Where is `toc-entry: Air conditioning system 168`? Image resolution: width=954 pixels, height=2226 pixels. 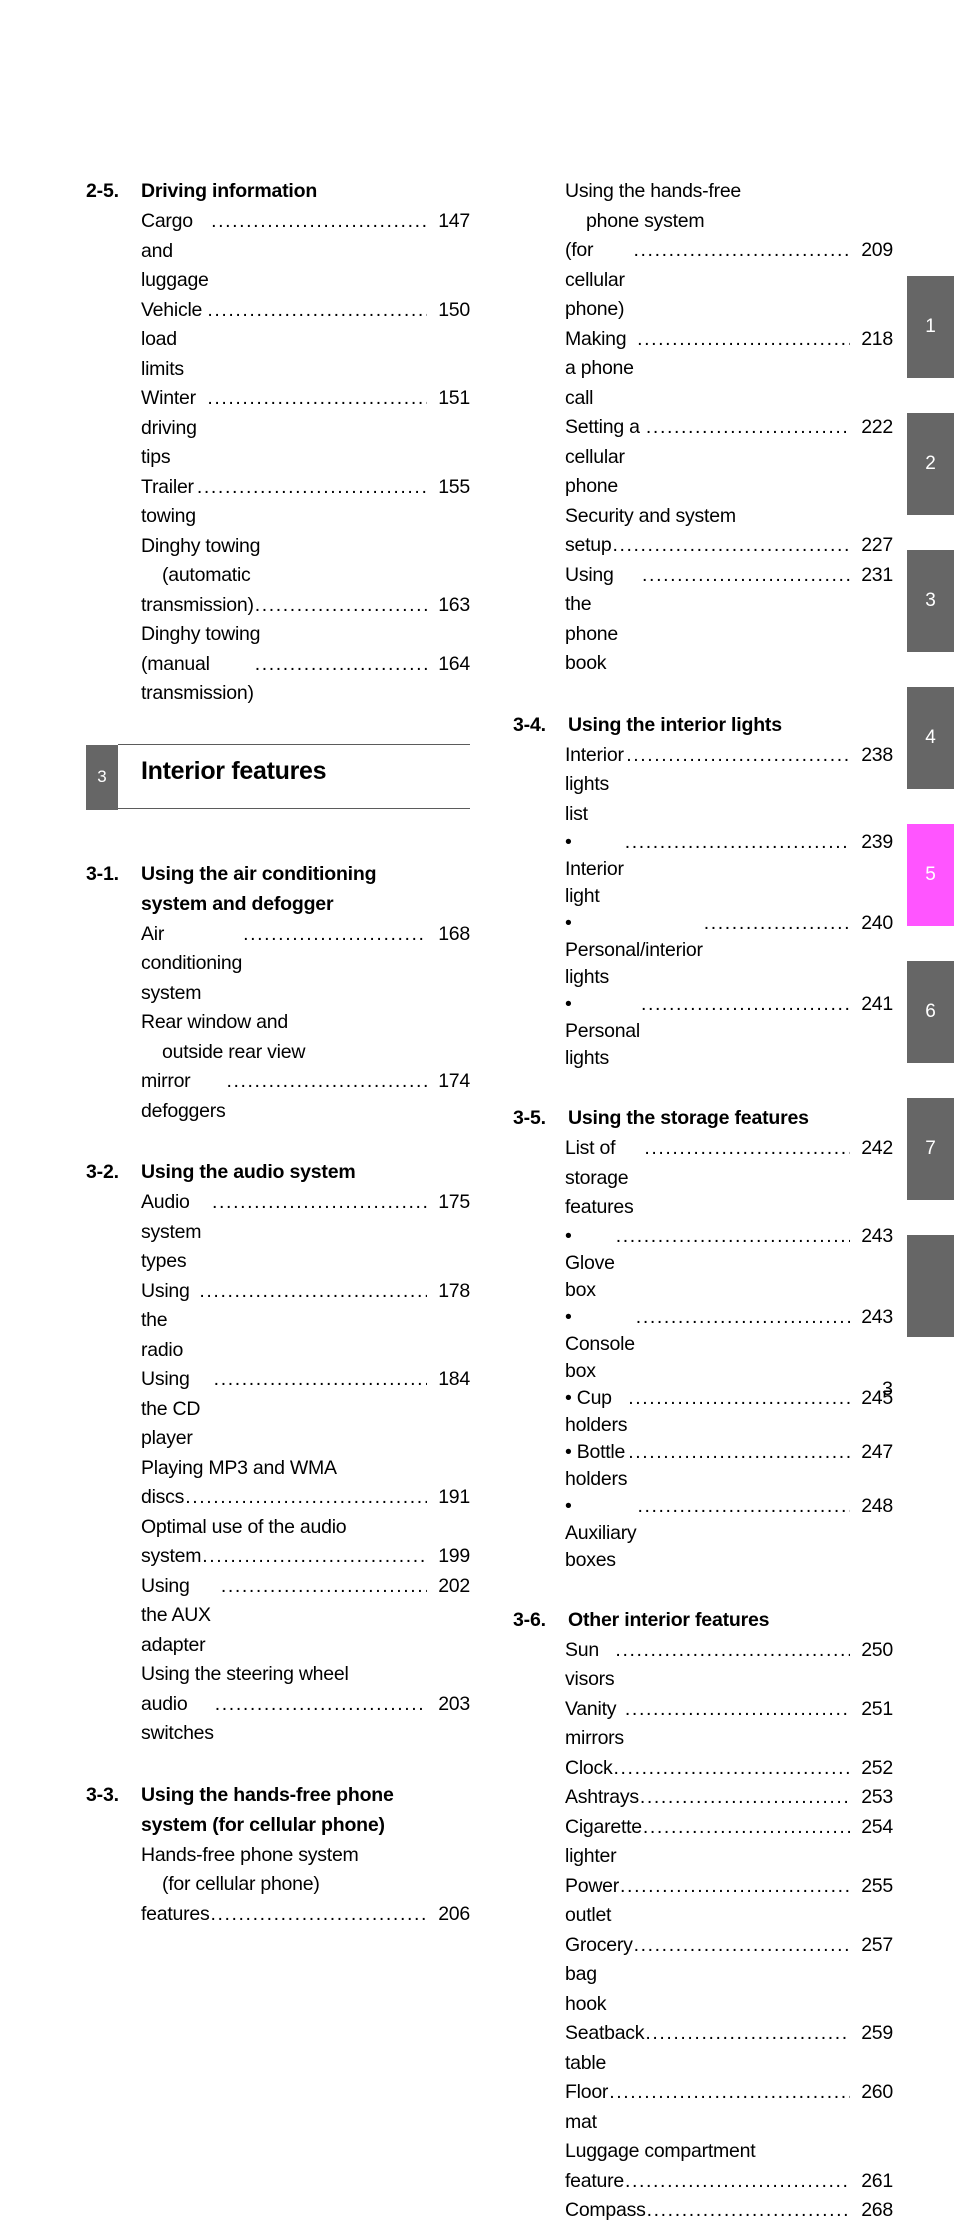 toc-entry: Air conditioning system 168 is located at coordinates (278, 964).